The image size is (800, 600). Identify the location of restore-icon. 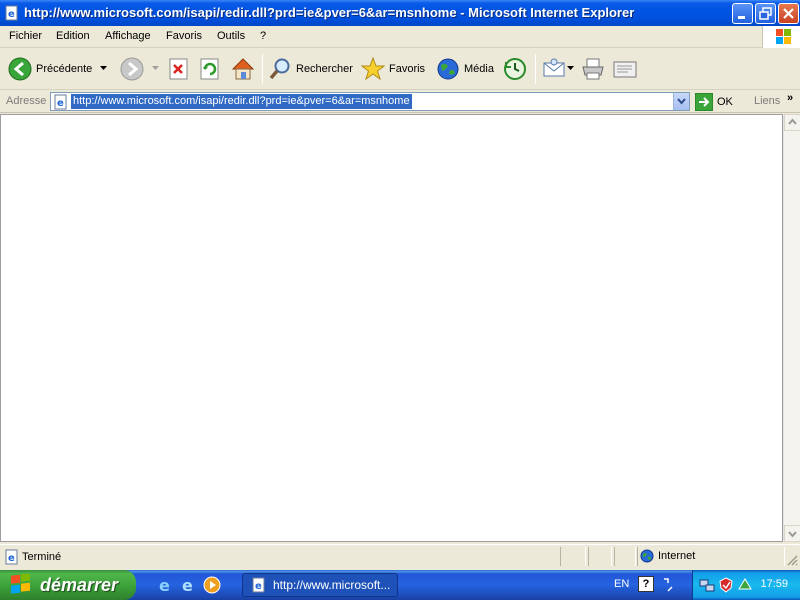
(765, 13).